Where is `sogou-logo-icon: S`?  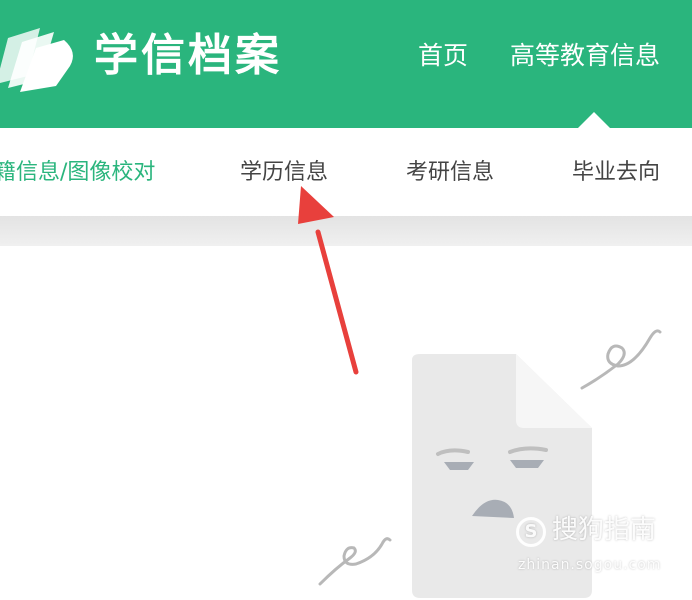 sogou-logo-icon: S is located at coordinates (531, 532).